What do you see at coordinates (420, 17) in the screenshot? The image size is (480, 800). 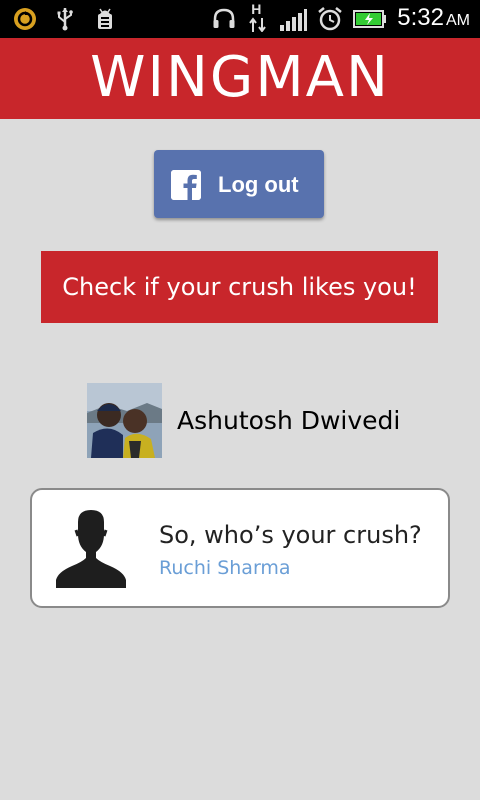 I see `clock-time: 5:32` at bounding box center [420, 17].